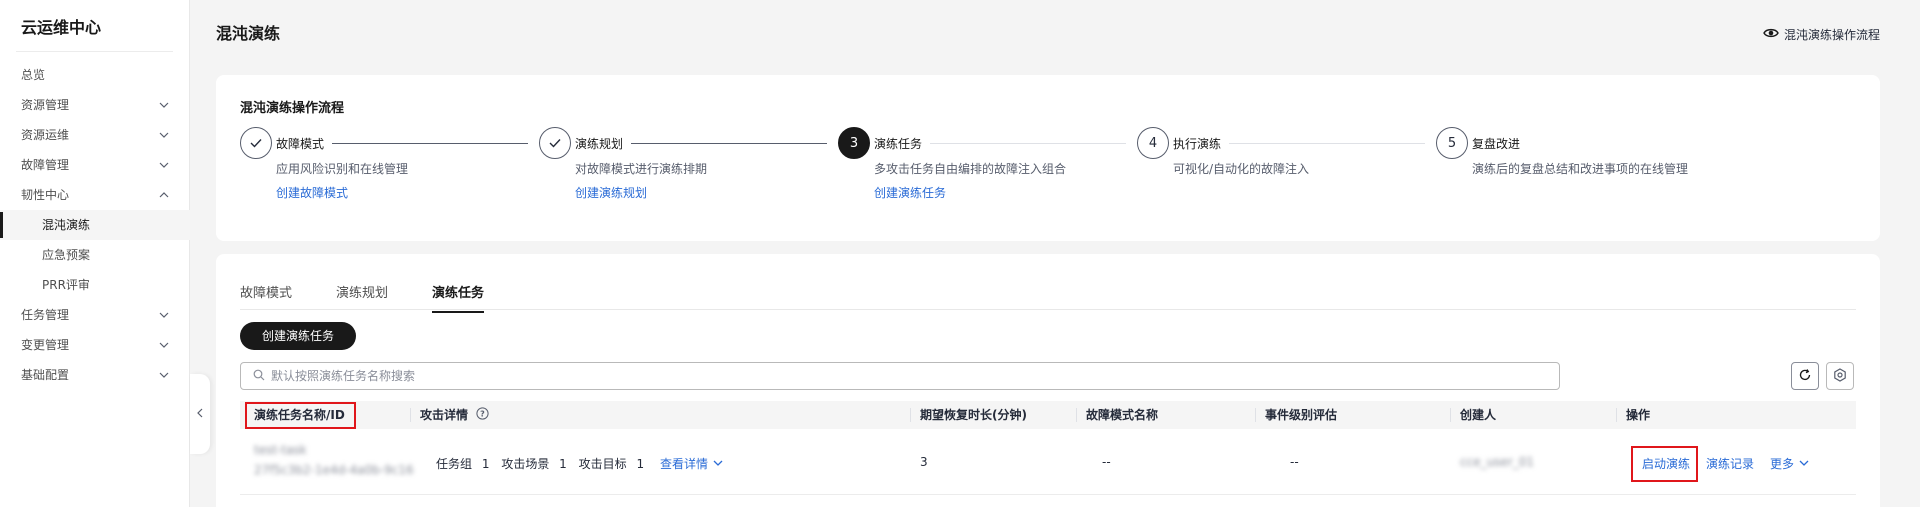 This screenshot has height=507, width=1920. Describe the element at coordinates (1664, 464) in the screenshot. I see `highlight-box-start-drill` at that location.